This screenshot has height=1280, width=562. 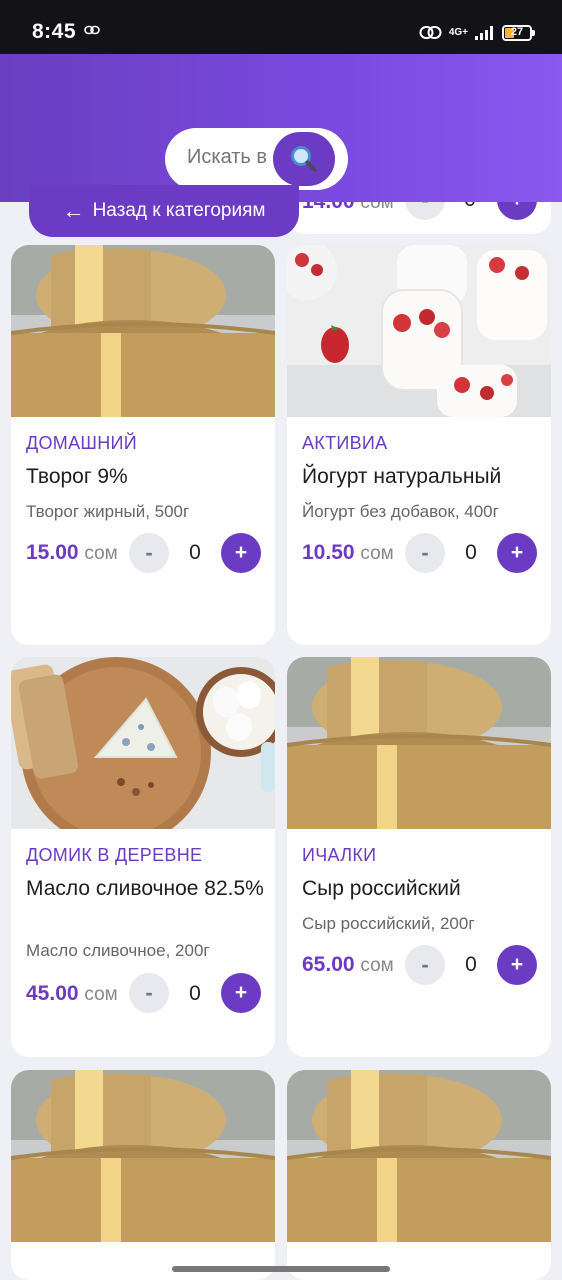 What do you see at coordinates (114, 855) in the screenshot?
I see `product-brand: ДОМИК В ДЕРЕВНЕ` at bounding box center [114, 855].